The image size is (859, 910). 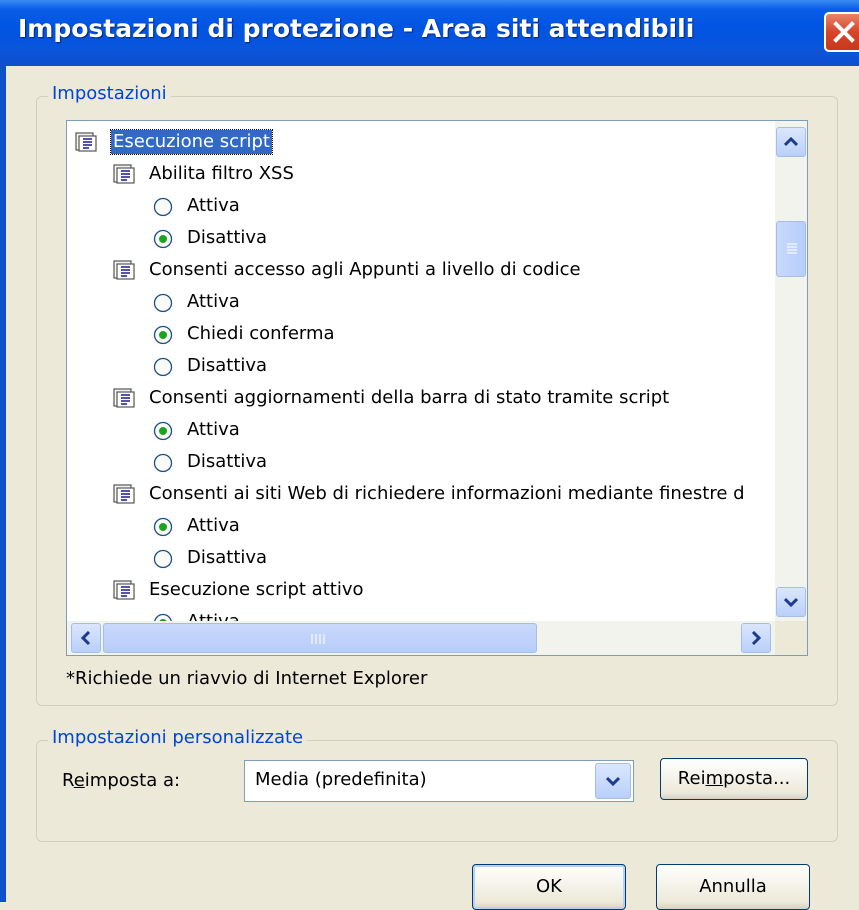 What do you see at coordinates (68, 780) in the screenshot?
I see `reset-to-label-part: R` at bounding box center [68, 780].